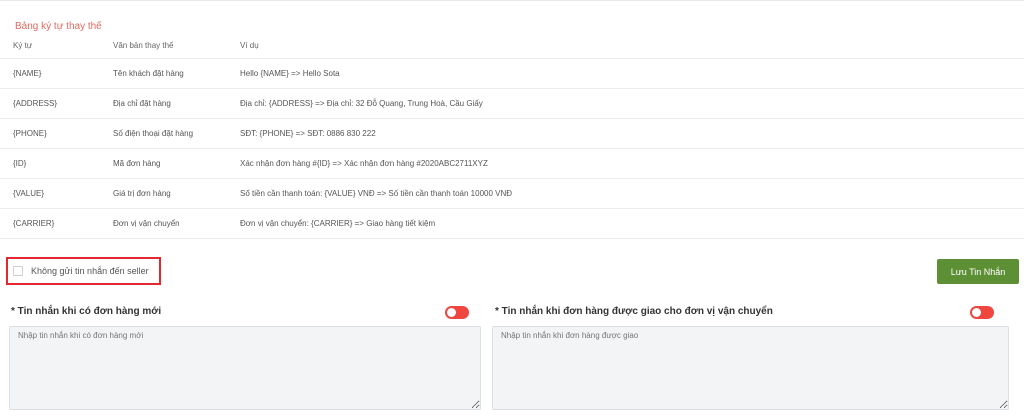  What do you see at coordinates (56, 163) in the screenshot?
I see `placeholder-cell: {ID}` at bounding box center [56, 163].